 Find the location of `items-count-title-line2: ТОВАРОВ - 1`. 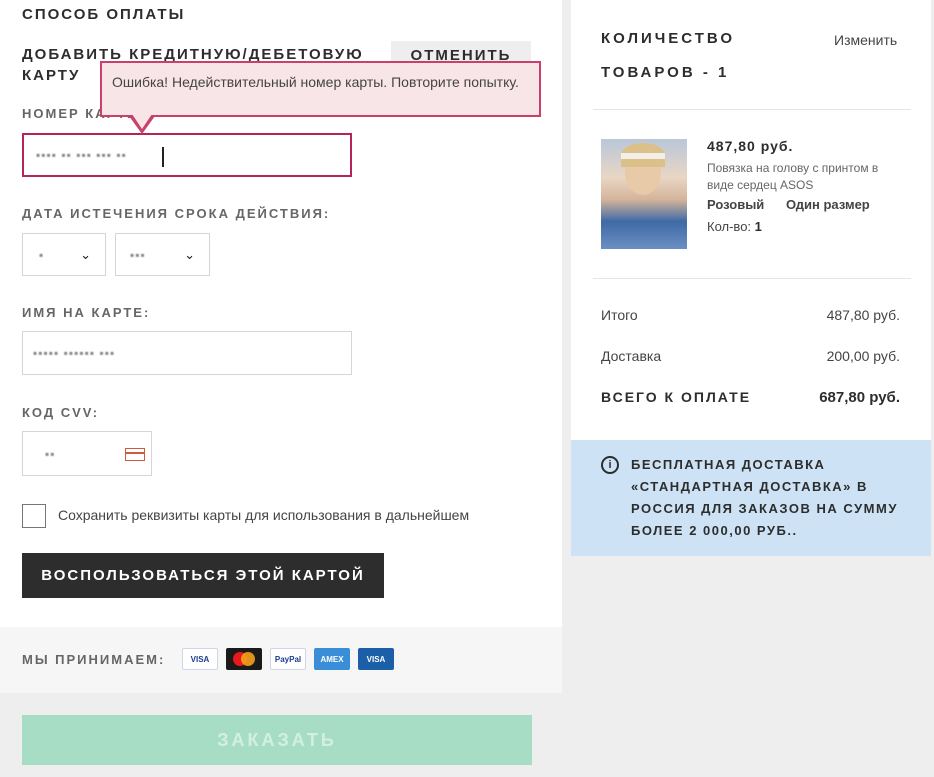

items-count-title-line2: ТОВАРОВ - 1 is located at coordinates (665, 72).